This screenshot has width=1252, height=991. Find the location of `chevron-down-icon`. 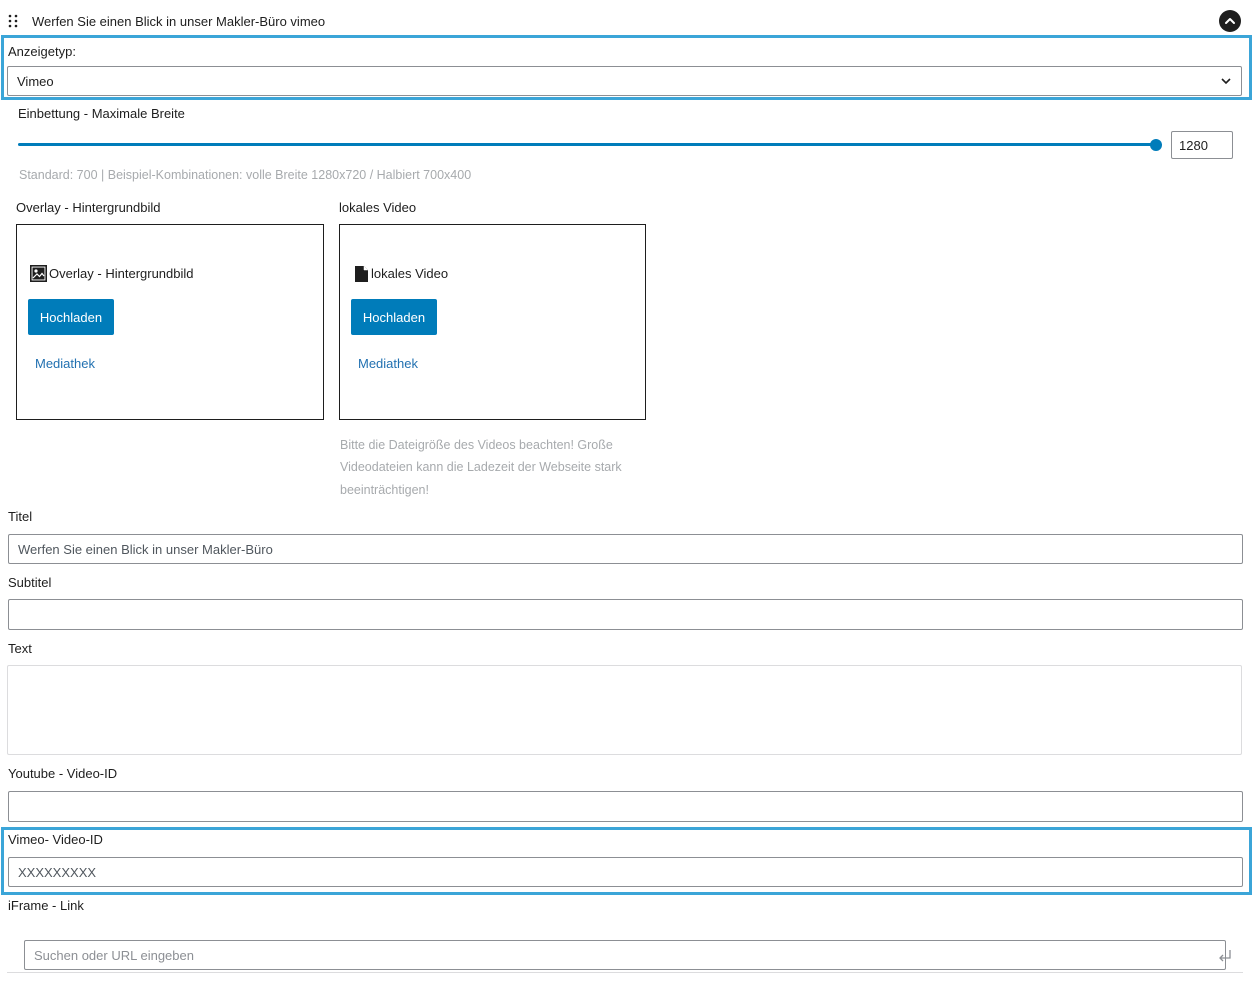

chevron-down-icon is located at coordinates (1226, 81).